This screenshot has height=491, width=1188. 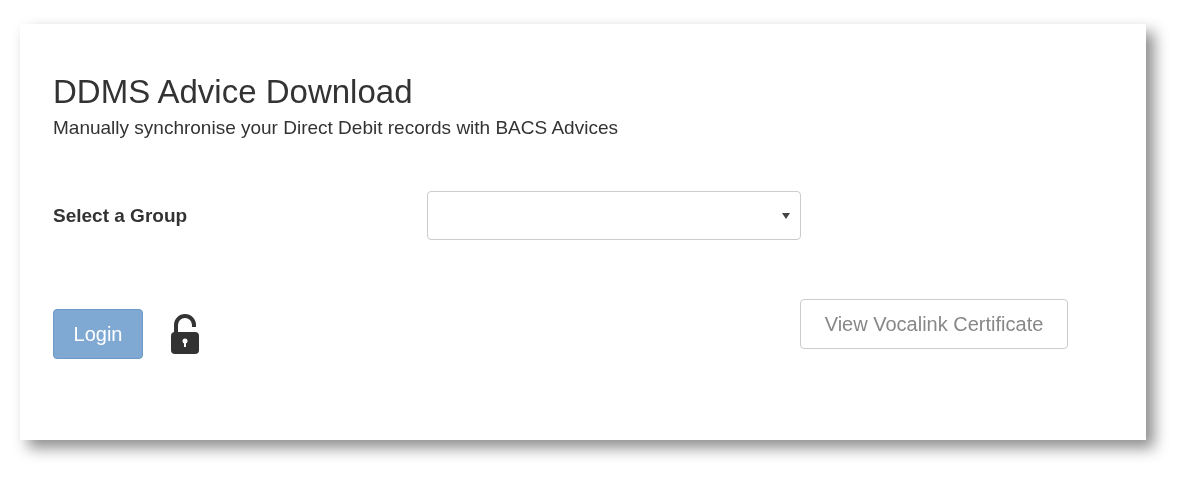 I want to click on page-subtitle: Manually synchronise your Direct Debit records with BACS Advices, so click(x=335, y=128).